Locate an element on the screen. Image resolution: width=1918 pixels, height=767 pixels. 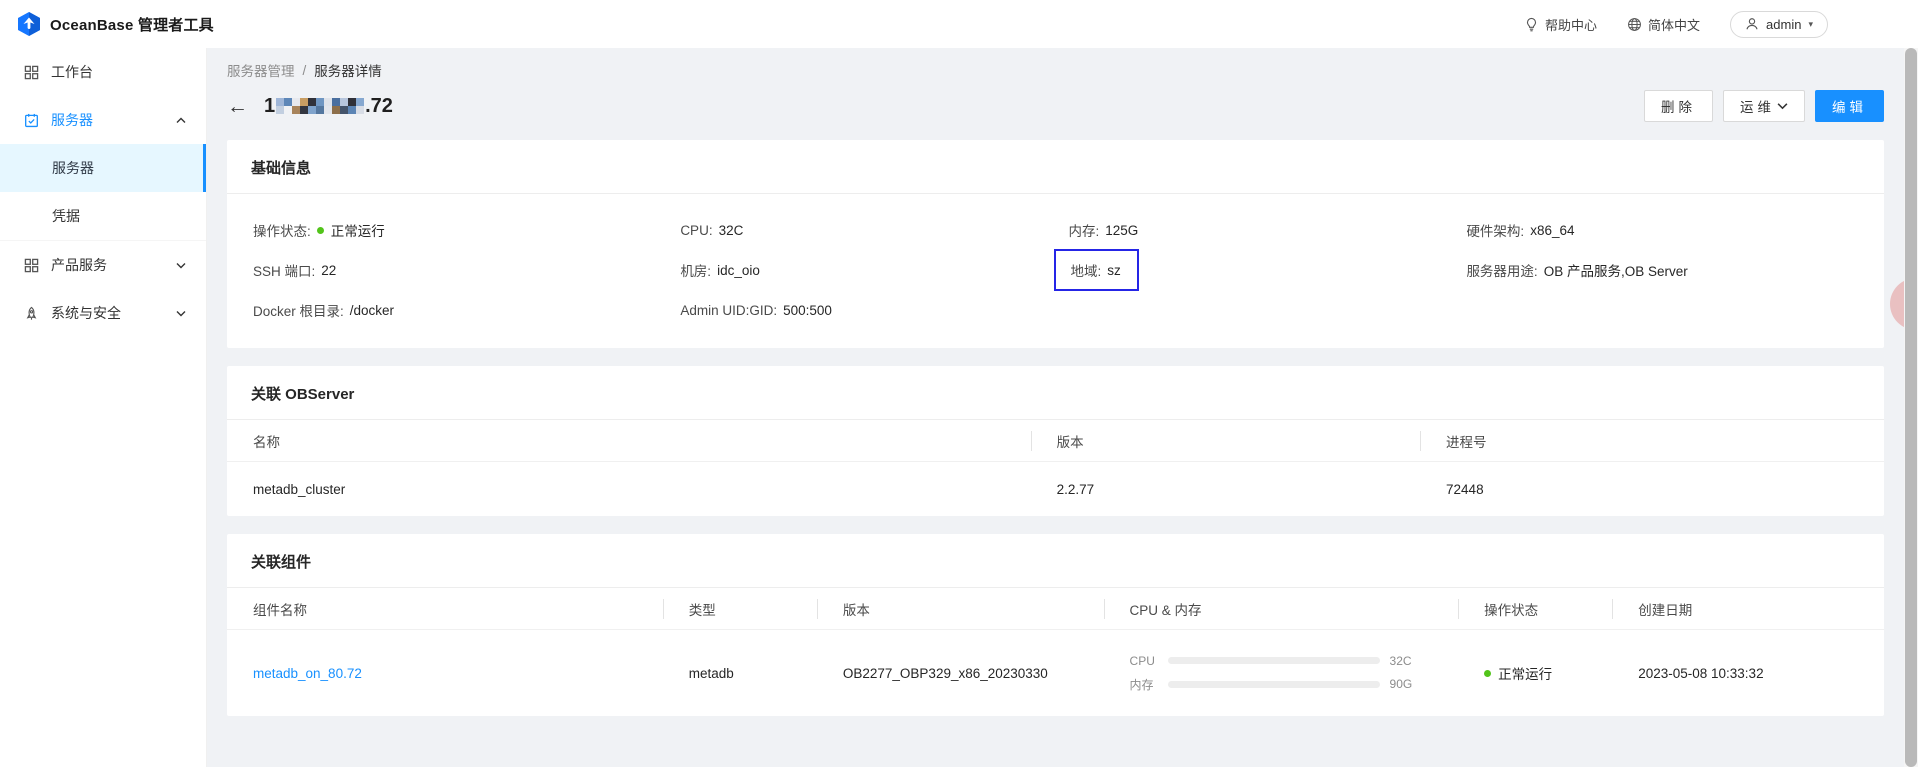
page-title-row: ← 1 .72 删除 运维 编辑 is located at coordinates (1055, 106).